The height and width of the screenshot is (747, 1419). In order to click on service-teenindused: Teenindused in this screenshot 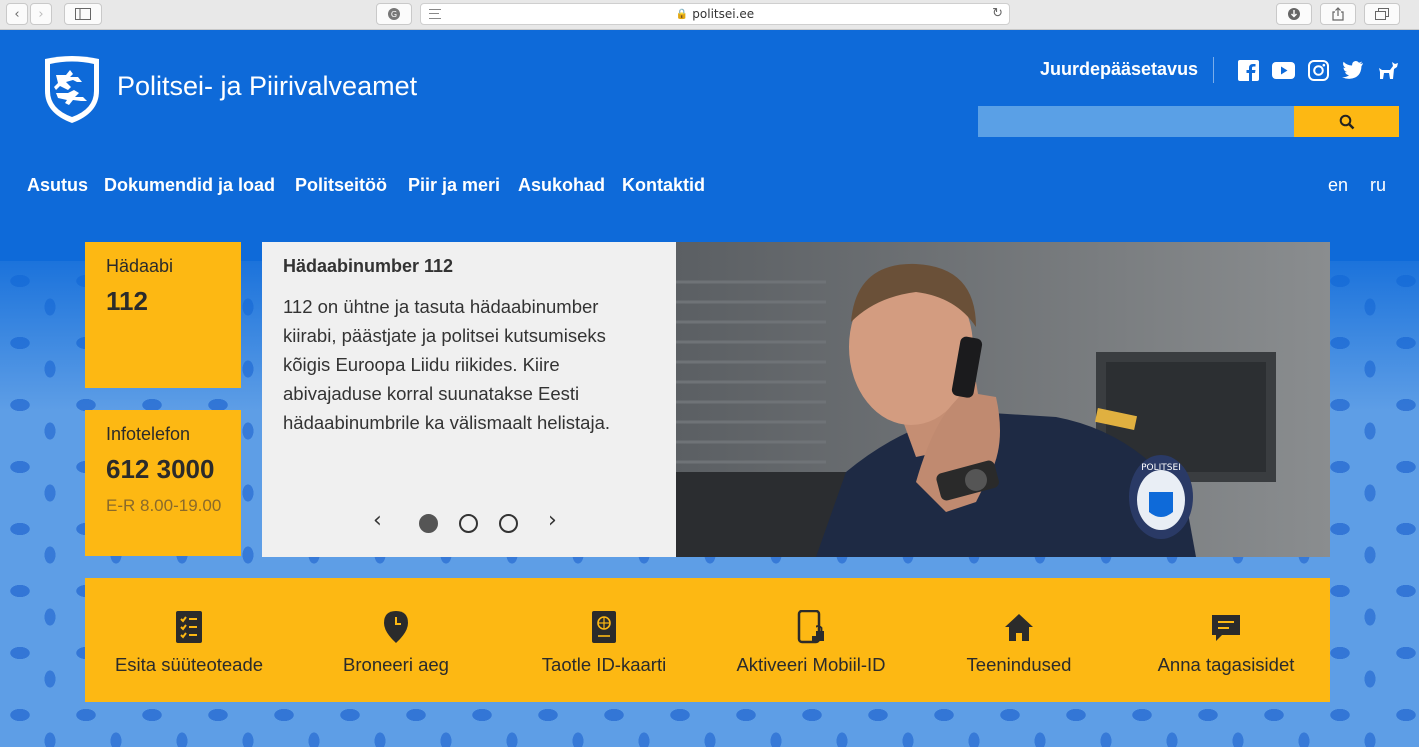, I will do `click(1019, 640)`.